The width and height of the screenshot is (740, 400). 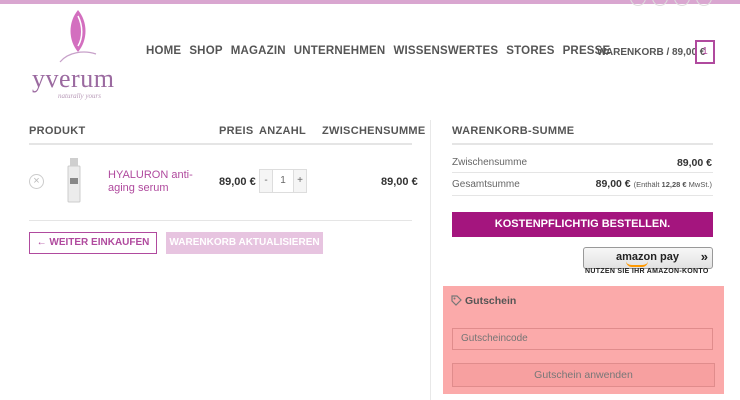 What do you see at coordinates (220, 220) in the screenshot?
I see `table-footer-divider` at bounding box center [220, 220].